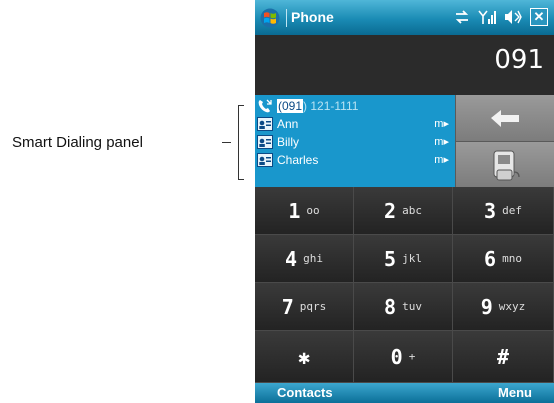 The image size is (554, 403). Describe the element at coordinates (403, 357) in the screenshot. I see `key-0: 0 +` at that location.